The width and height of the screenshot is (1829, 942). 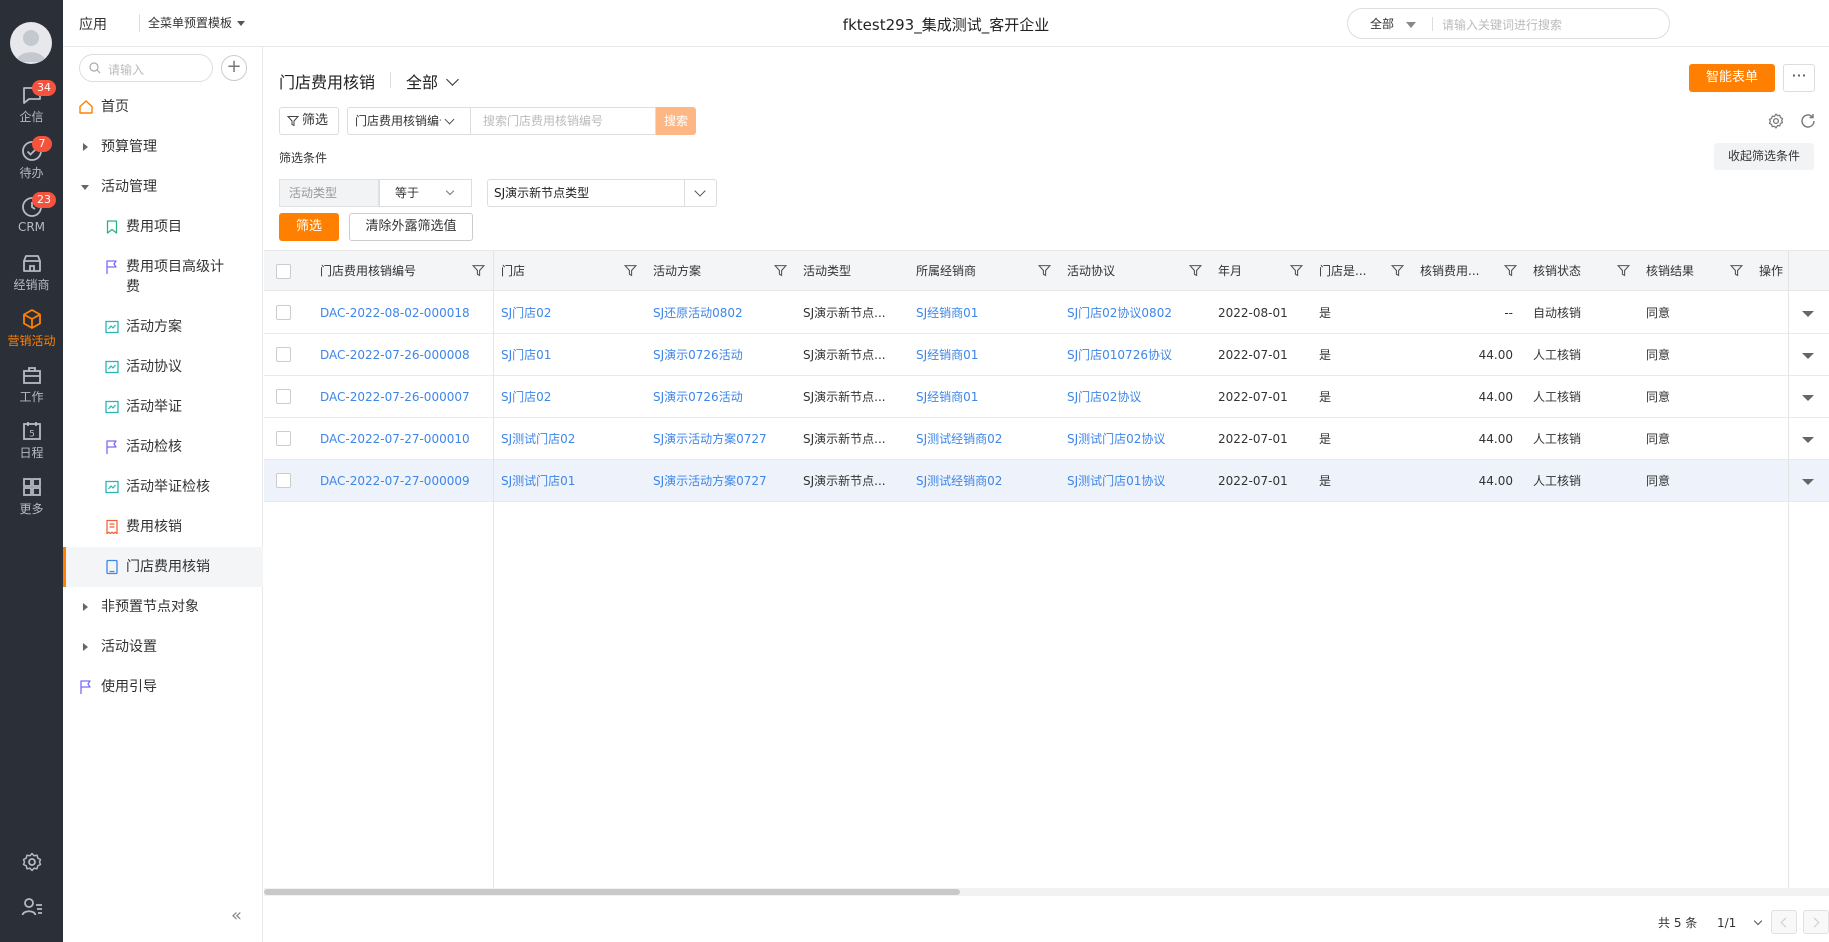 What do you see at coordinates (1260, 271) in the screenshot?
I see `column-header: 年月` at bounding box center [1260, 271].